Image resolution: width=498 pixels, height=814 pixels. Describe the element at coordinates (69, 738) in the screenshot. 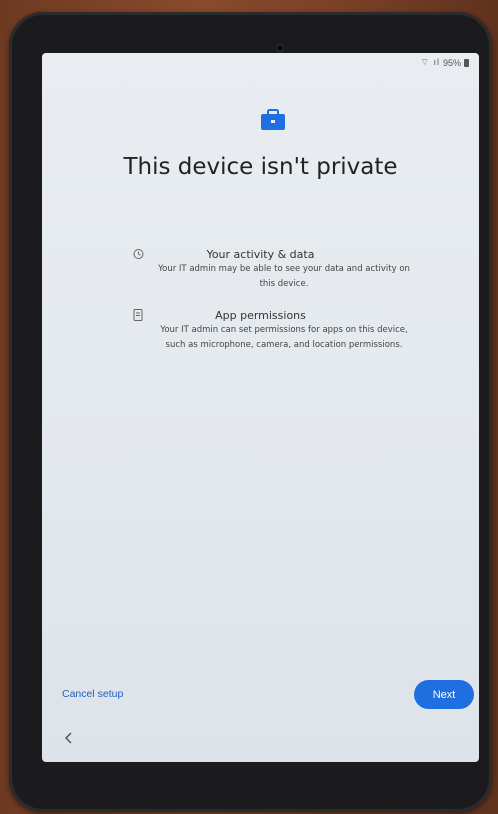

I see `back-chevron-icon` at that location.